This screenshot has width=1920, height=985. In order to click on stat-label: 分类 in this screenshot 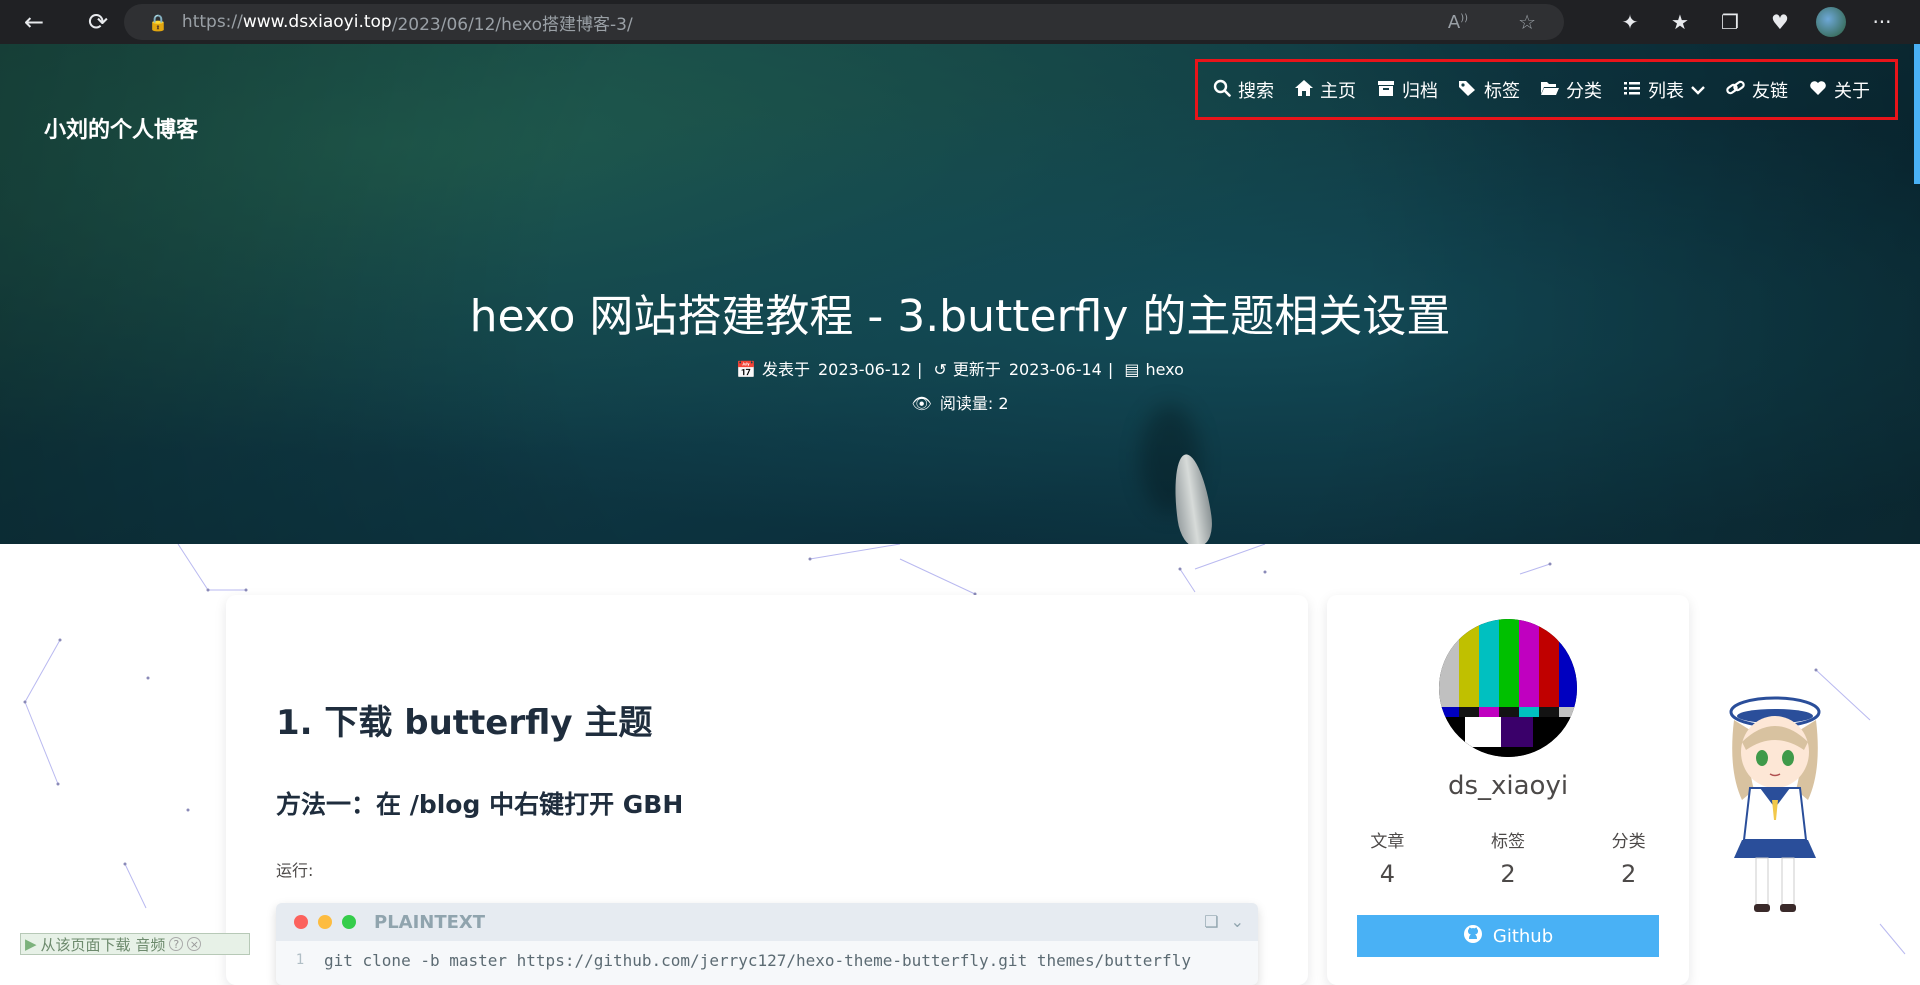, I will do `click(1628, 842)`.